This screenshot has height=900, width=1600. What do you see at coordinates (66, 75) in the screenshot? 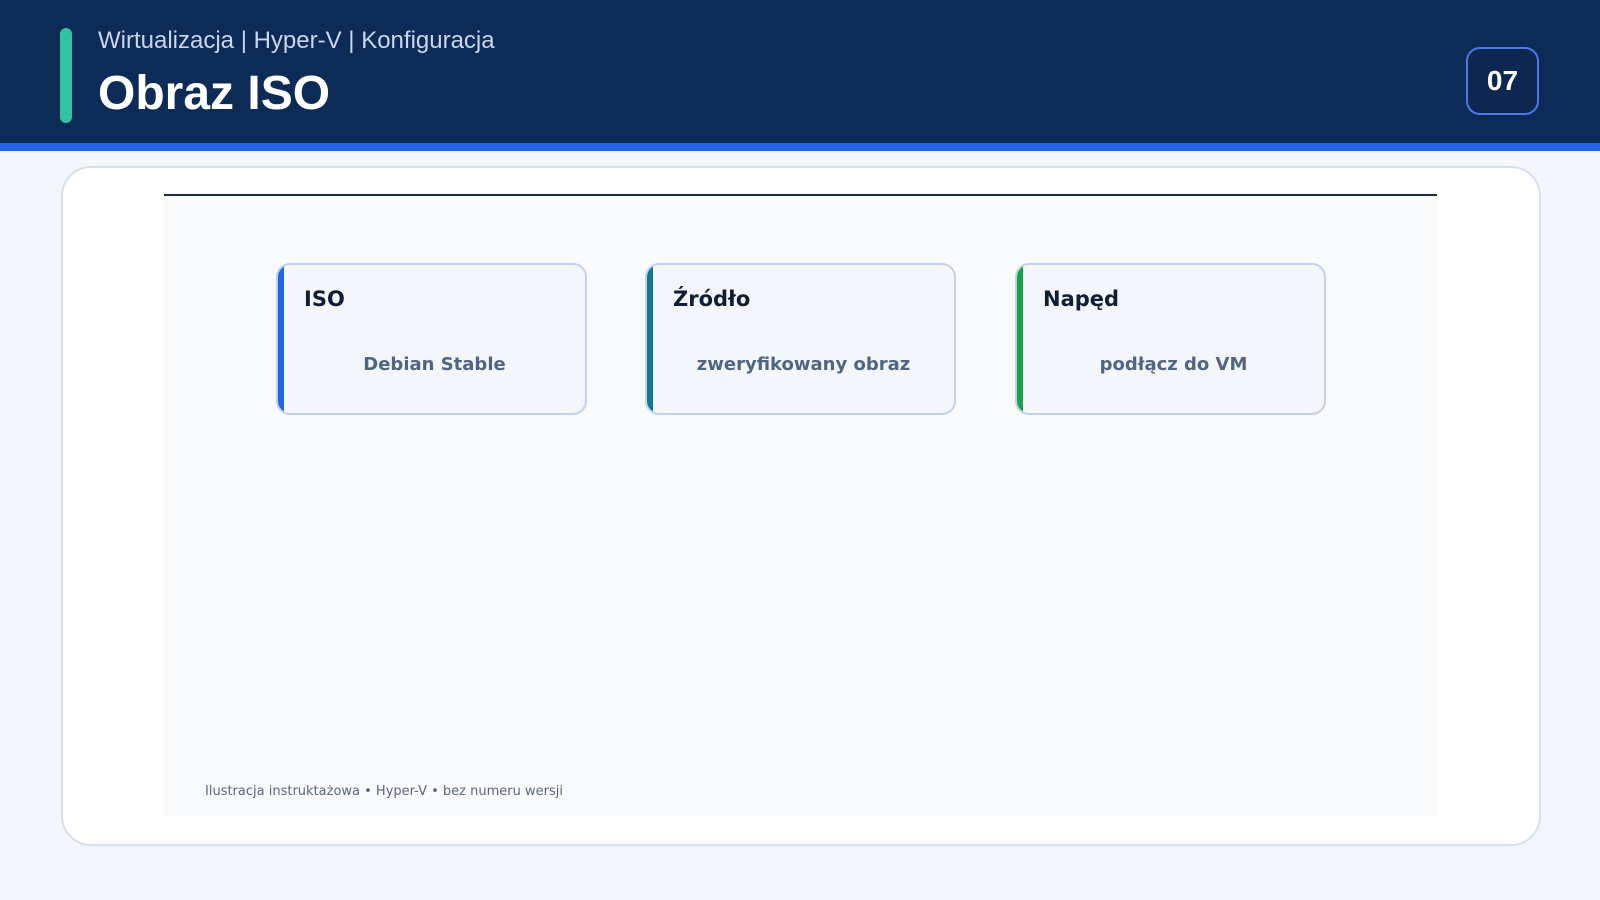
I see `header-accent-bar` at bounding box center [66, 75].